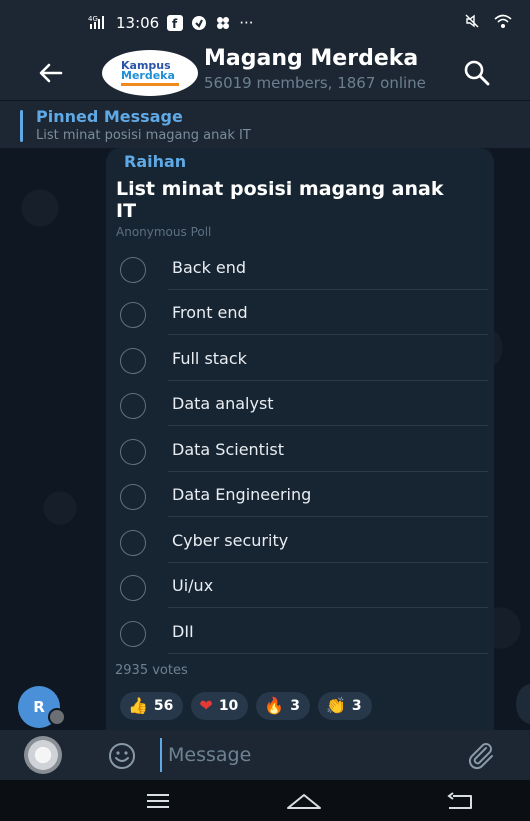 The image size is (530, 821). Describe the element at coordinates (21, 126) in the screenshot. I see `pinned-indicator` at that location.